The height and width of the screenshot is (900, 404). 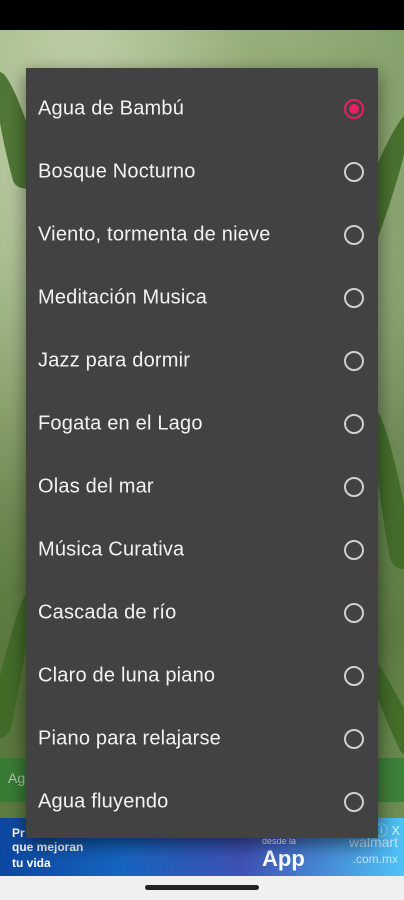 I want to click on sound-option: Piano para relajarse, so click(x=202, y=738).